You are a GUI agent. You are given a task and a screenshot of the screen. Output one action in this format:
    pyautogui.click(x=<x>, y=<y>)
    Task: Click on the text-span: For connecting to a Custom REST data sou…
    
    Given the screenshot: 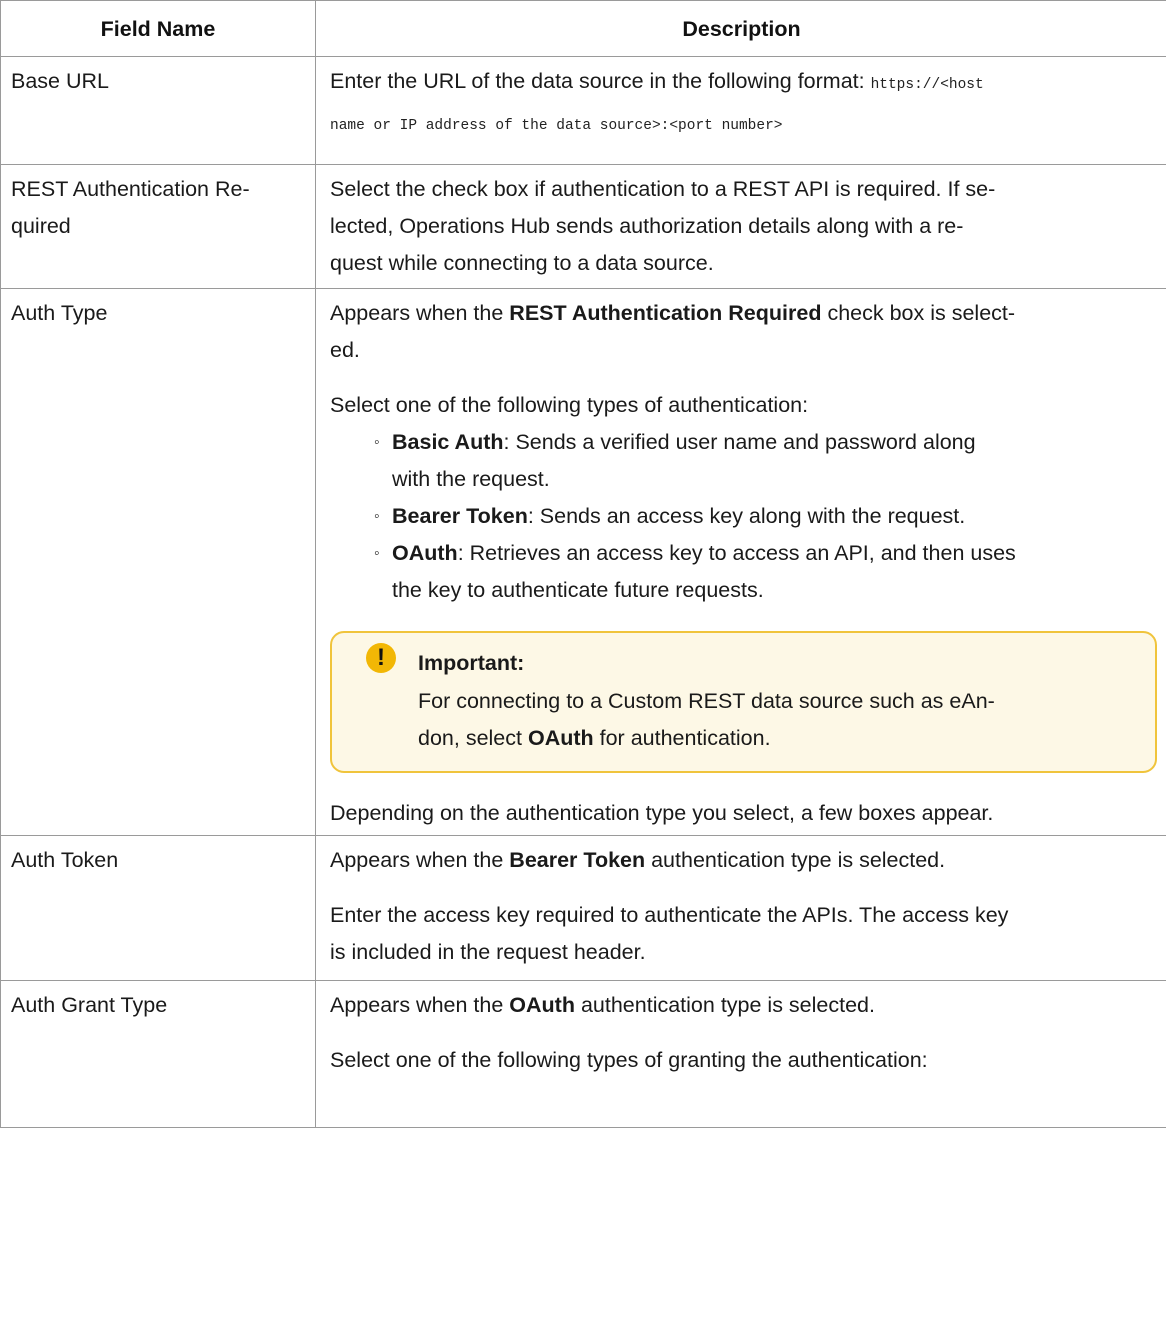 What is the action you would take?
    pyautogui.click(x=706, y=701)
    